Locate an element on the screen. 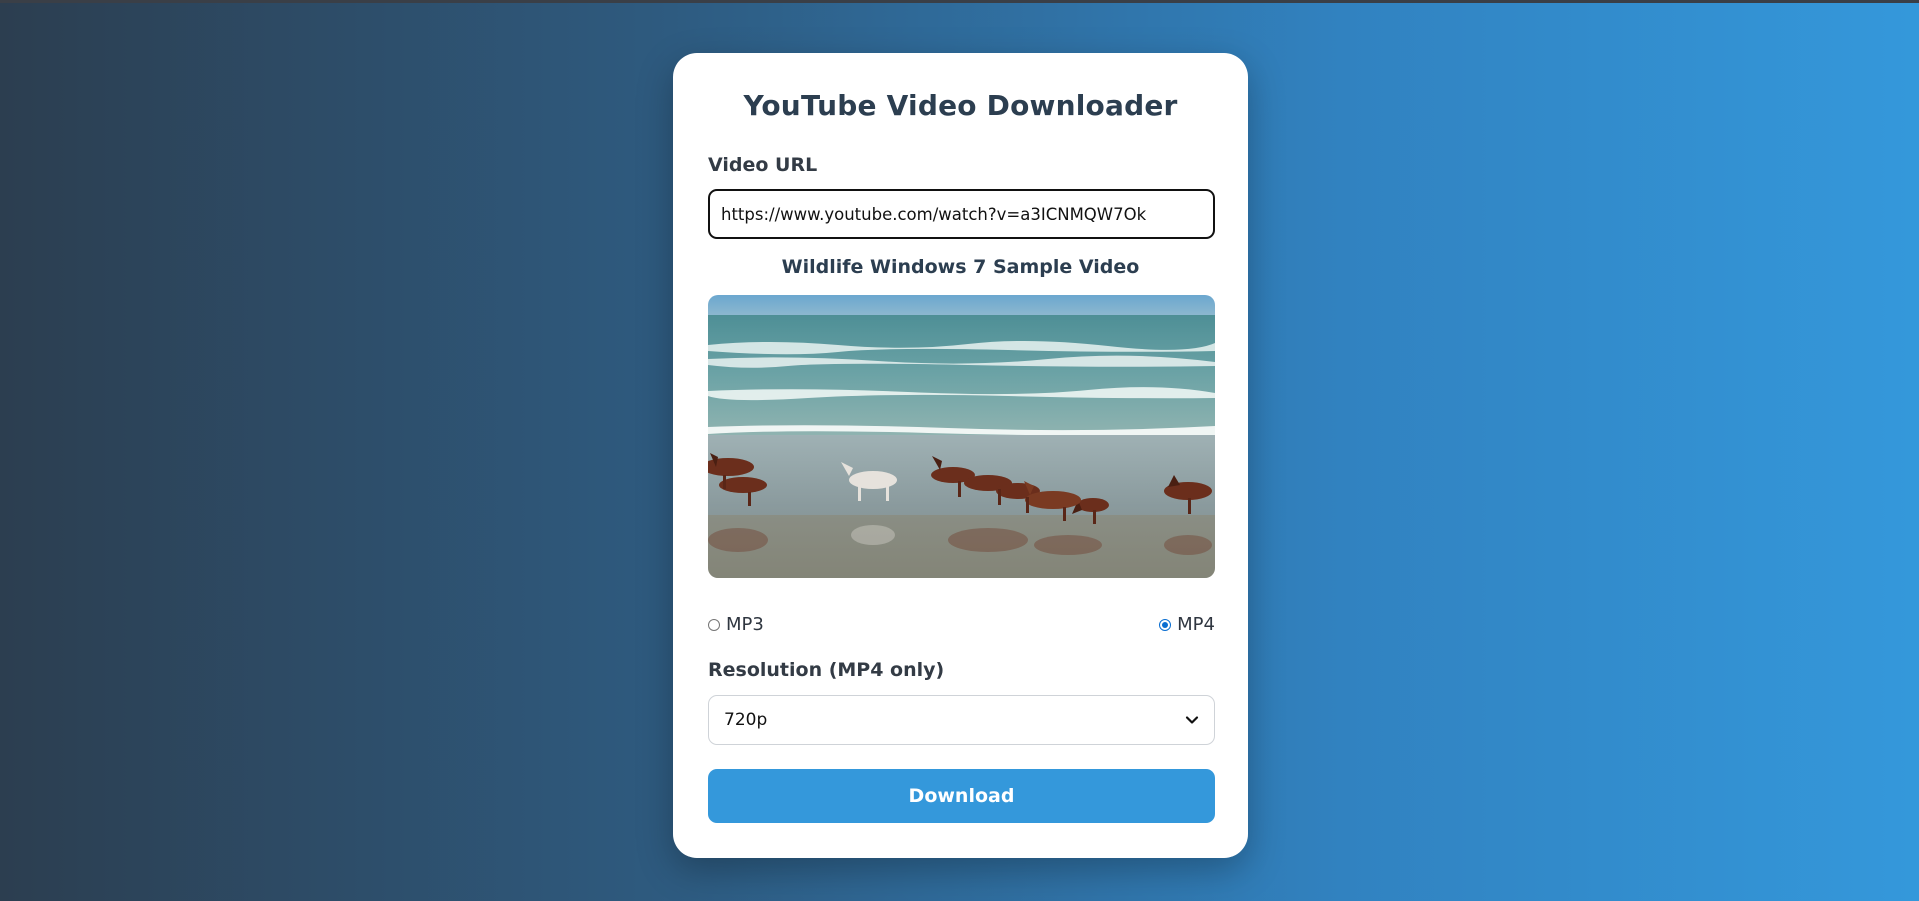 Image resolution: width=1919 pixels, height=901 pixels. resolution-label: Resolution (MP4 only) is located at coordinates (826, 670).